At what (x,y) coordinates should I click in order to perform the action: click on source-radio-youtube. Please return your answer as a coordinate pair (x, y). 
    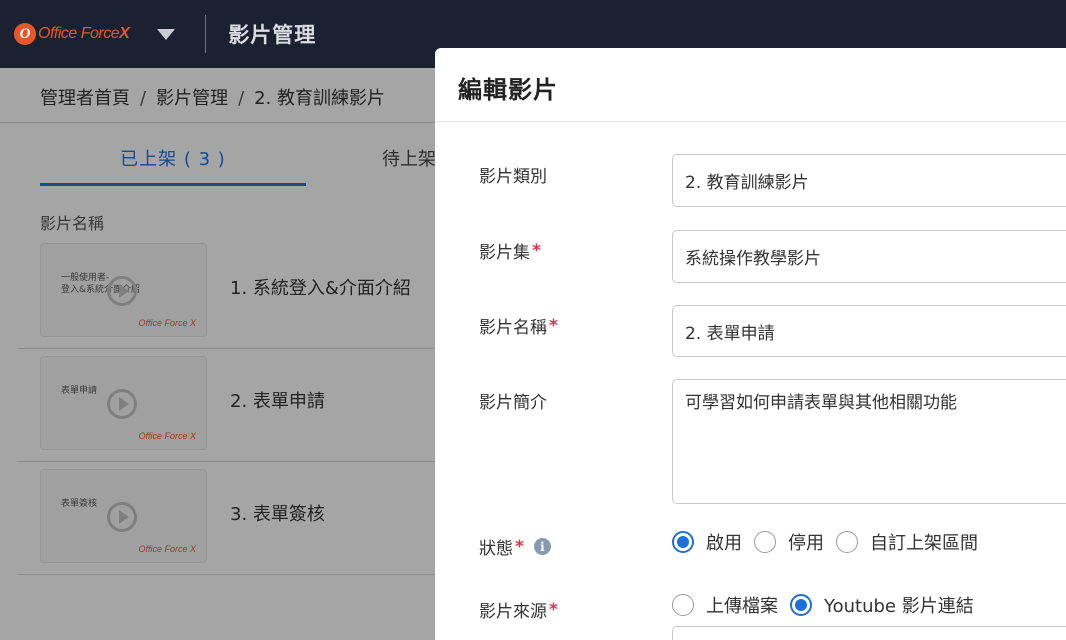
    Looking at the image, I should click on (801, 605).